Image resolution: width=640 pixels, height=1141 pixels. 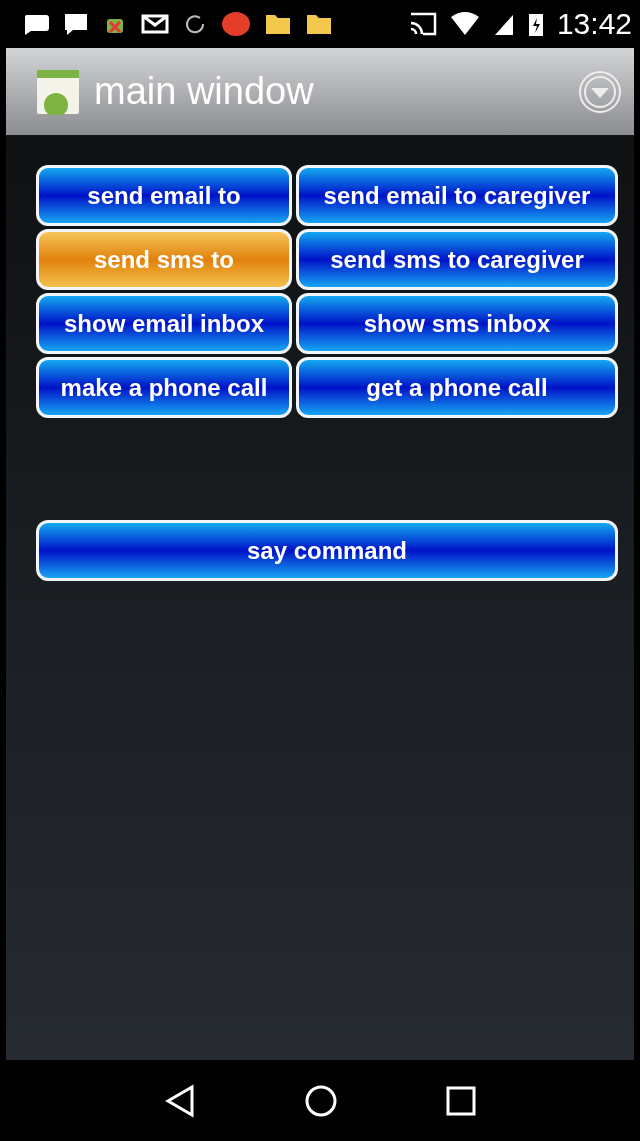 I want to click on wifi-icon, so click(x=464, y=24).